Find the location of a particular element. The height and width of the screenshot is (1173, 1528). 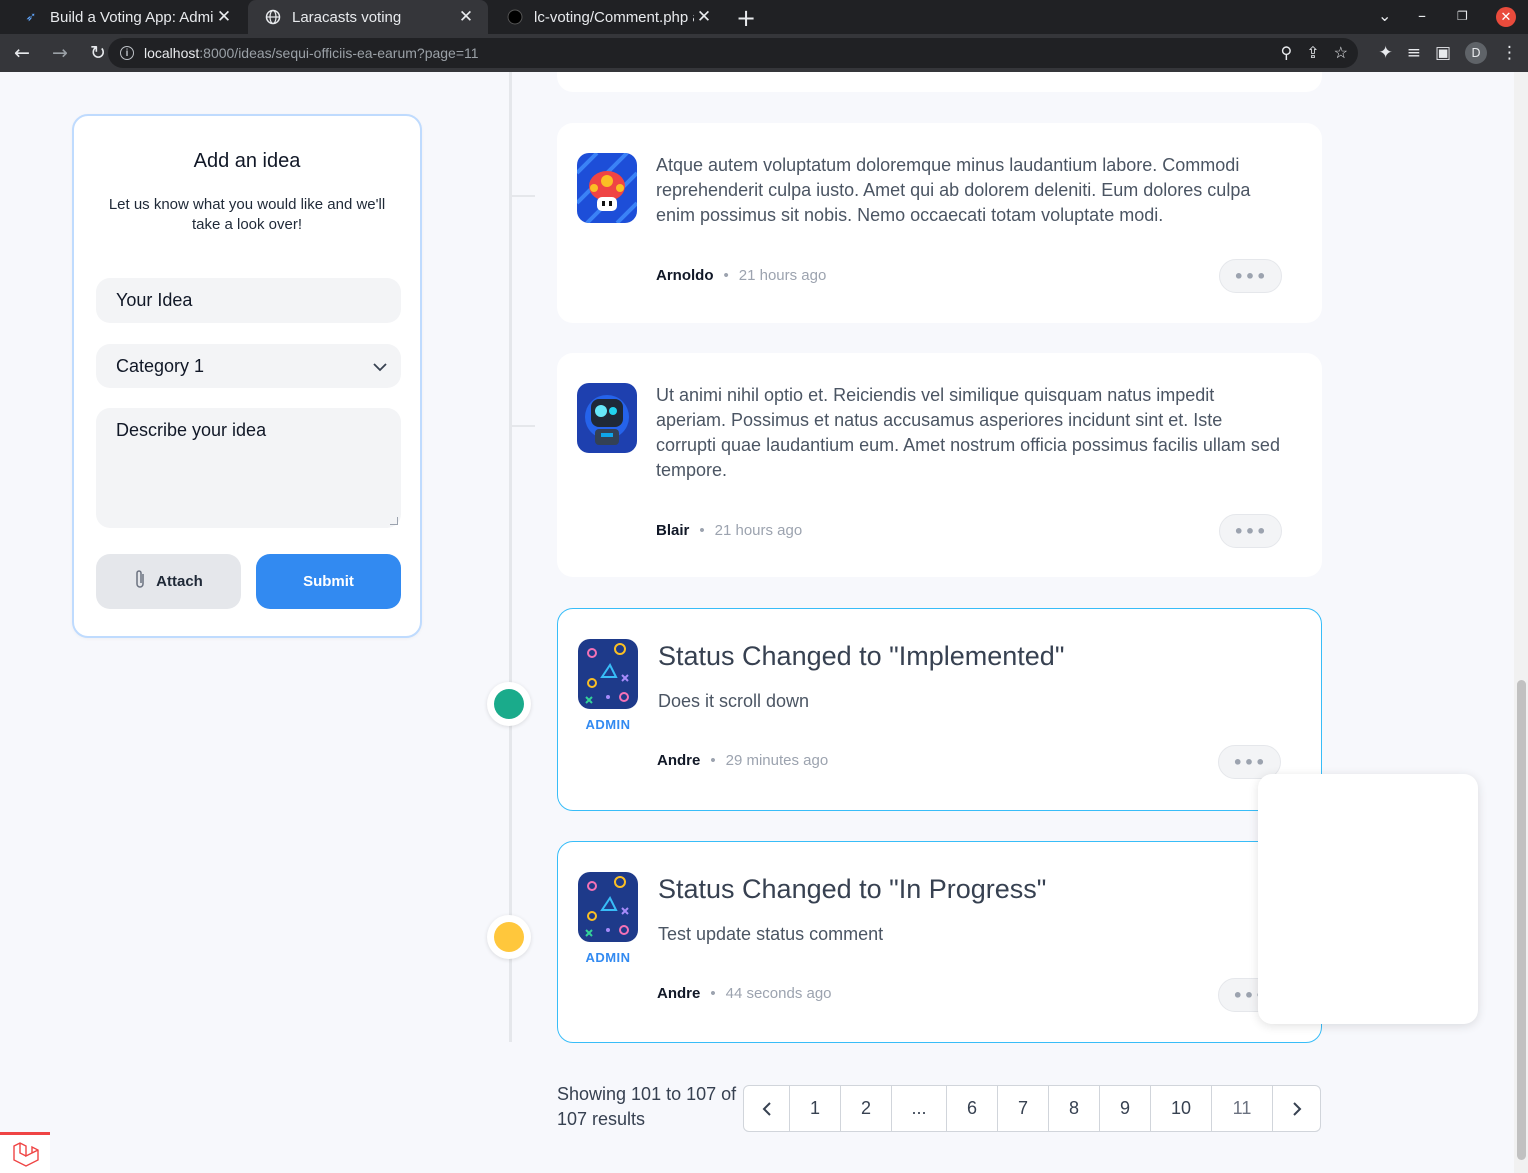

status-dot-in-progress is located at coordinates (509, 937).